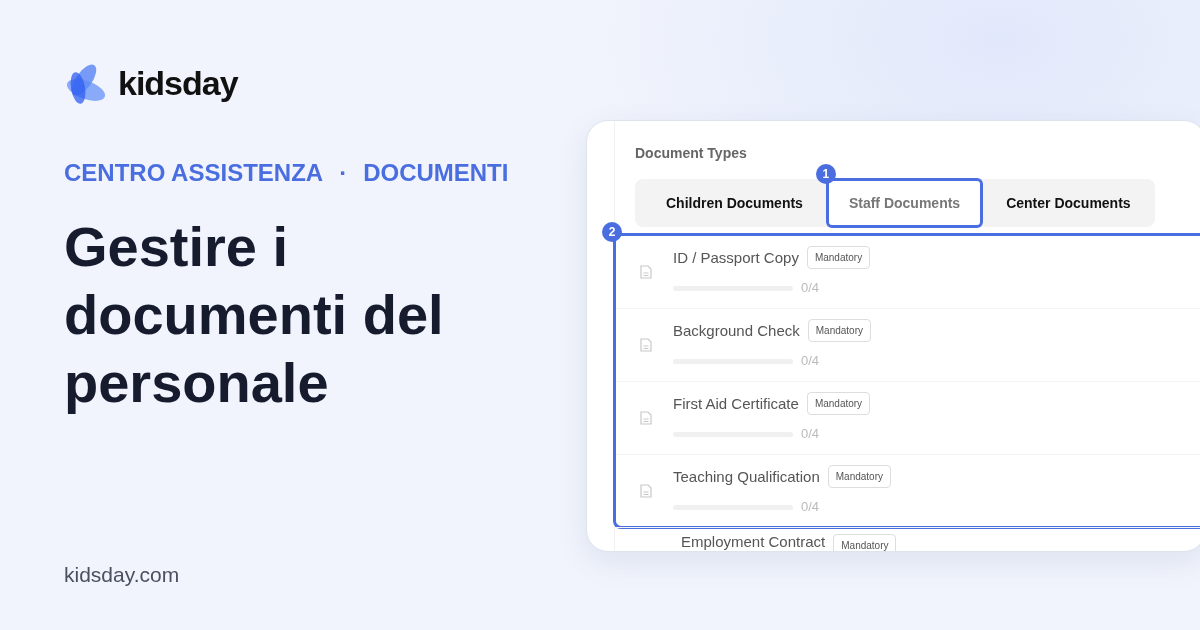  Describe the element at coordinates (736, 403) in the screenshot. I see `document-name: First Aid Certificate` at that location.